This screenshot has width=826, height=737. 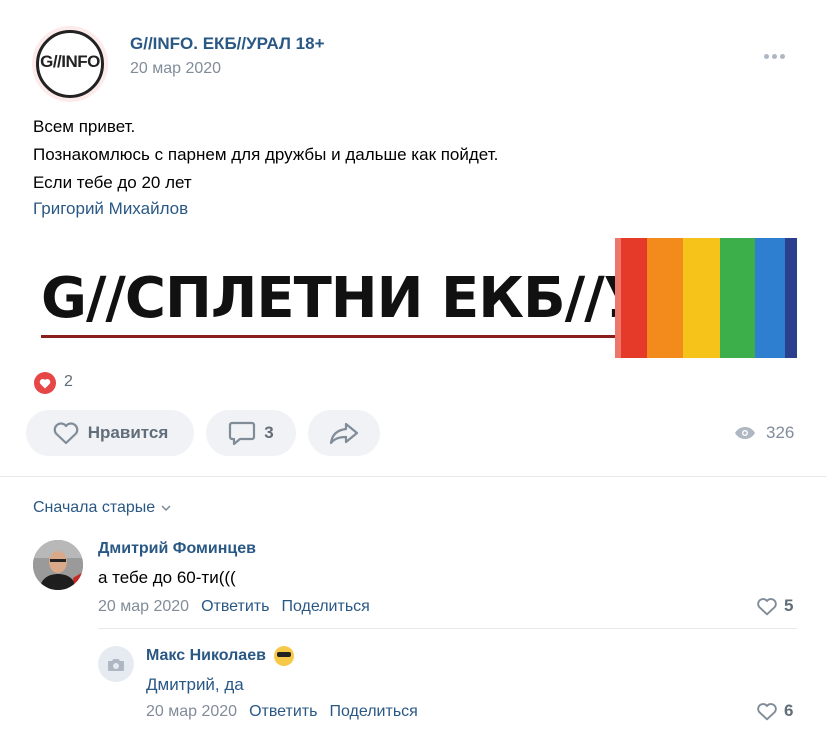 I want to click on post-author-link: Григорий Михайлов, so click(x=110, y=209).